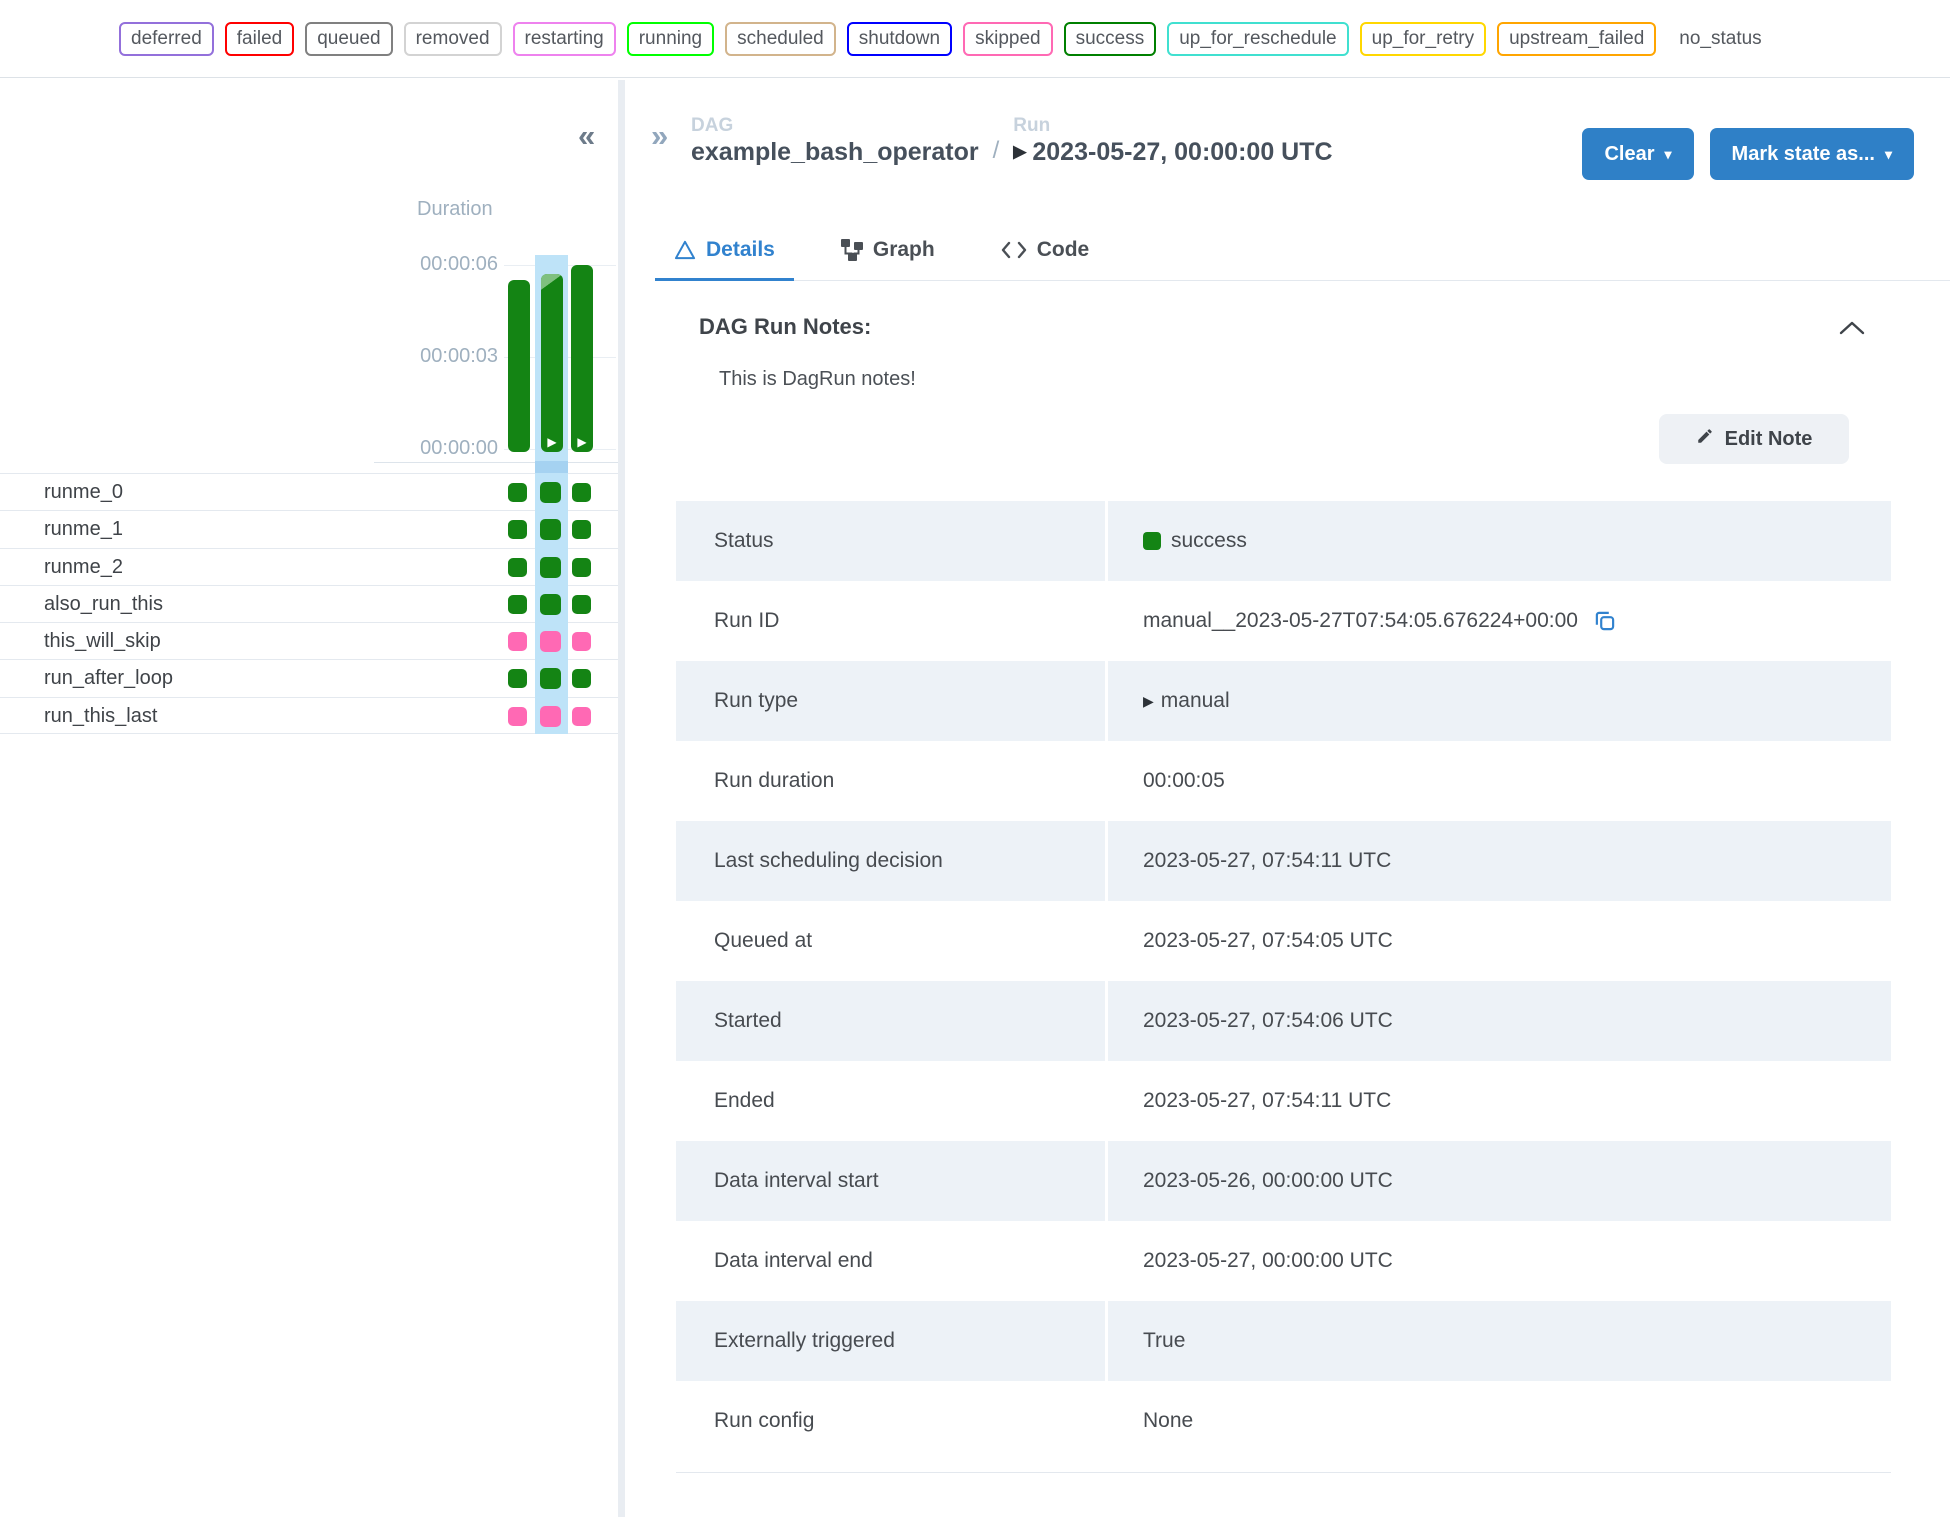 The height and width of the screenshot is (1517, 1950). I want to click on task-name: runme_0, so click(83, 492).